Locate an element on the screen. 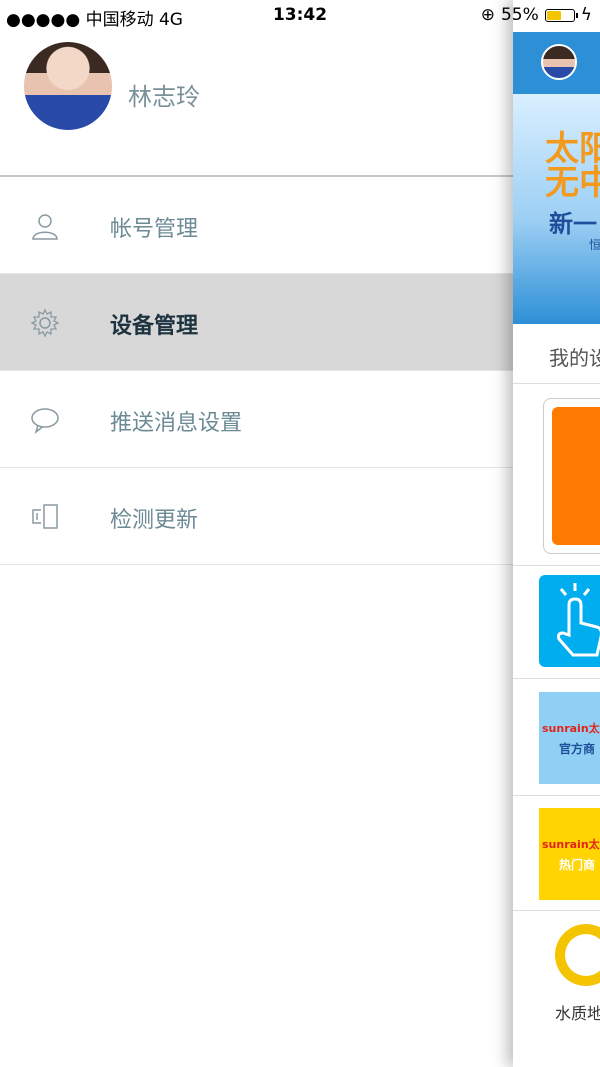  battery-icon is located at coordinates (561, 15).